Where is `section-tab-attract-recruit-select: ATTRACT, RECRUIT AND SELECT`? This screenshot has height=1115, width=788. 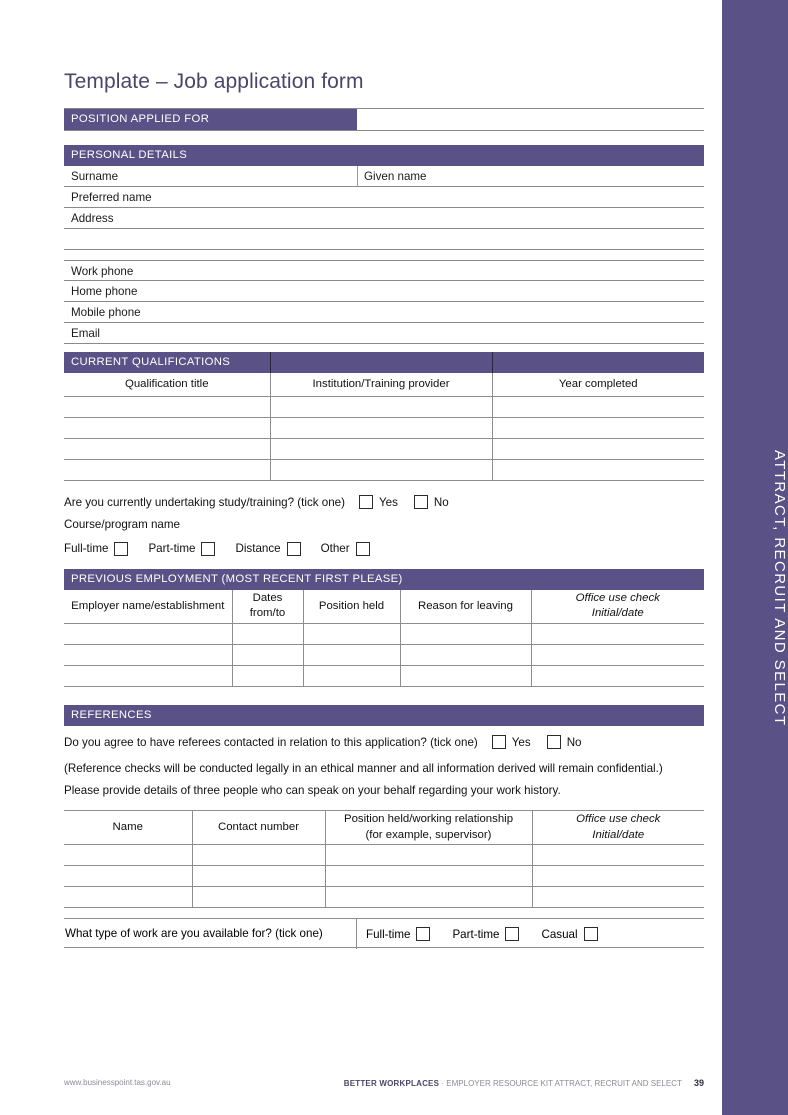
section-tab-attract-recruit-select: ATTRACT, RECRUIT AND SELECT is located at coordinates (755, 557).